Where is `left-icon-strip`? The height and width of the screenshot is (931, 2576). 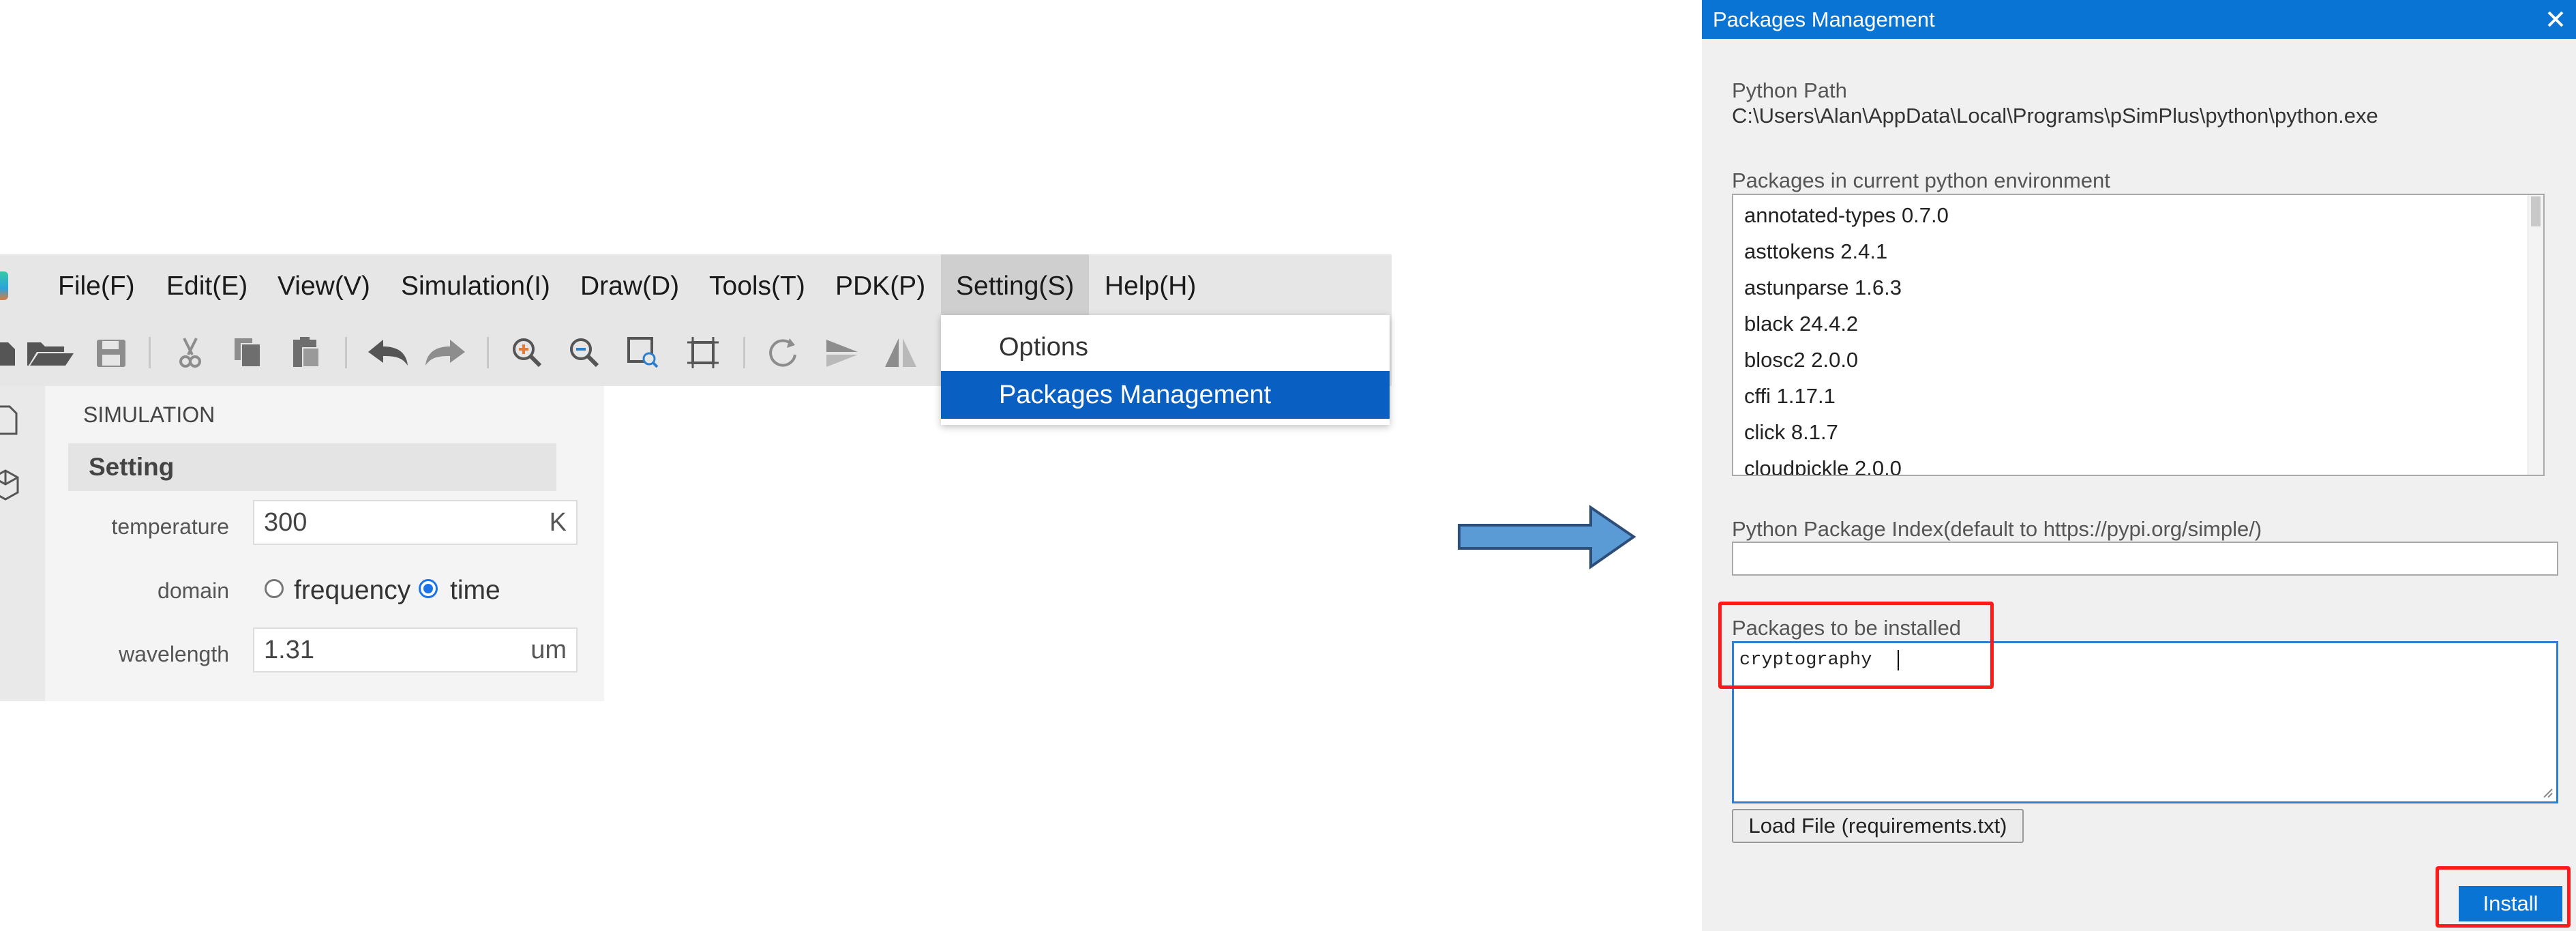
left-icon-strip is located at coordinates (22, 544).